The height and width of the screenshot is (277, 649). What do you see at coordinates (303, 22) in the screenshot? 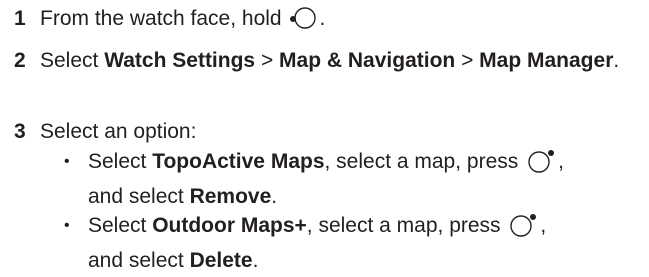
I see `watch-button-left-icon` at bounding box center [303, 22].